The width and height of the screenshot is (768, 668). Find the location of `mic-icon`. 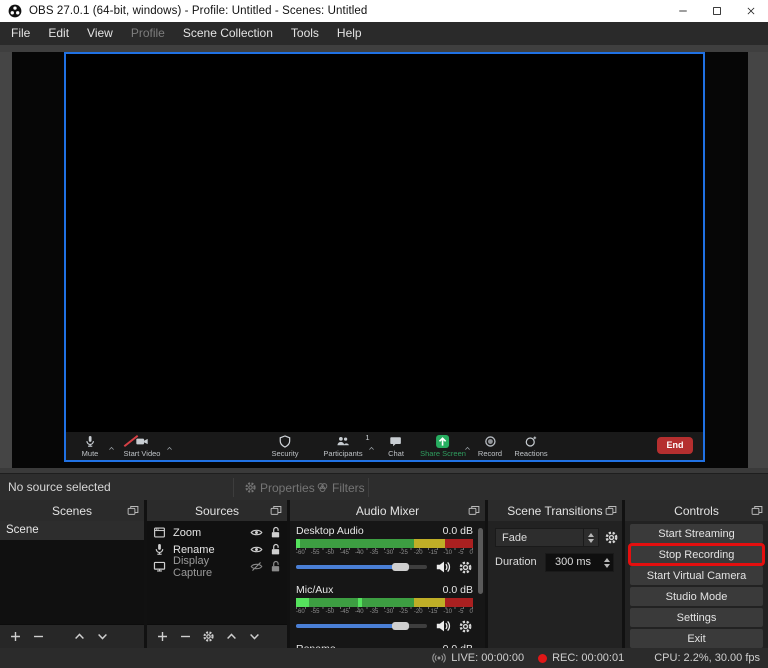

mic-icon is located at coordinates (159, 549).